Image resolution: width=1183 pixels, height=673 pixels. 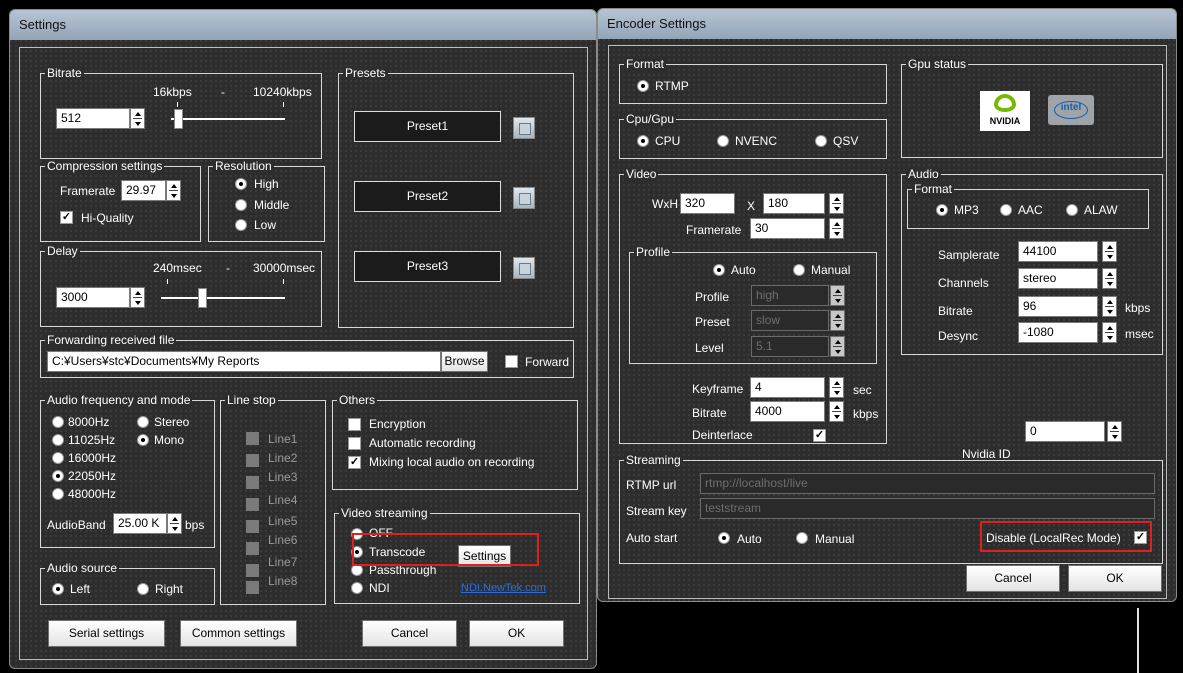 I want to click on aac-radio, so click(x=1006, y=210).